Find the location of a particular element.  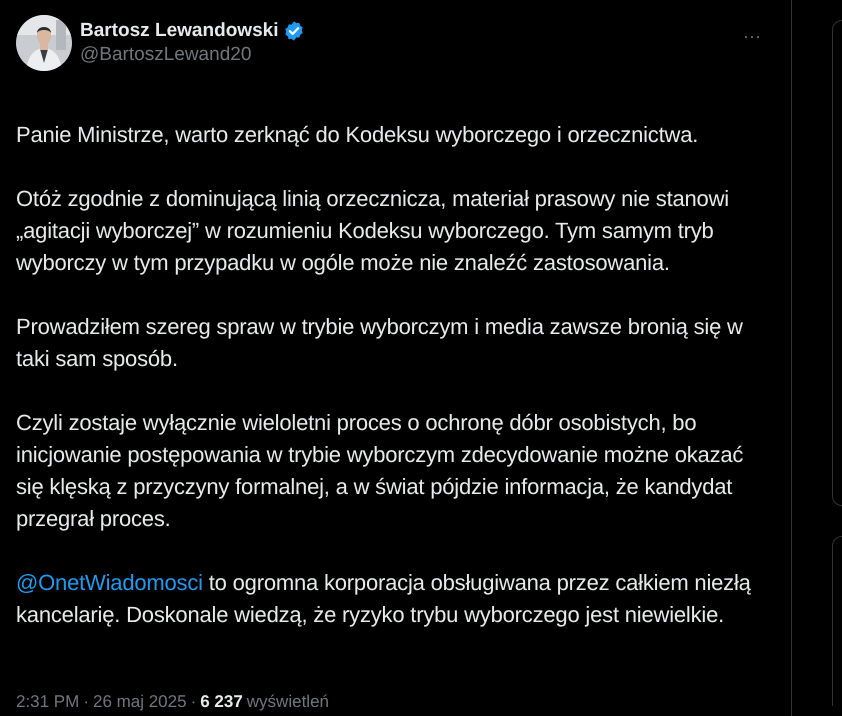

post-time: 2:31 PM is located at coordinates (48, 702).